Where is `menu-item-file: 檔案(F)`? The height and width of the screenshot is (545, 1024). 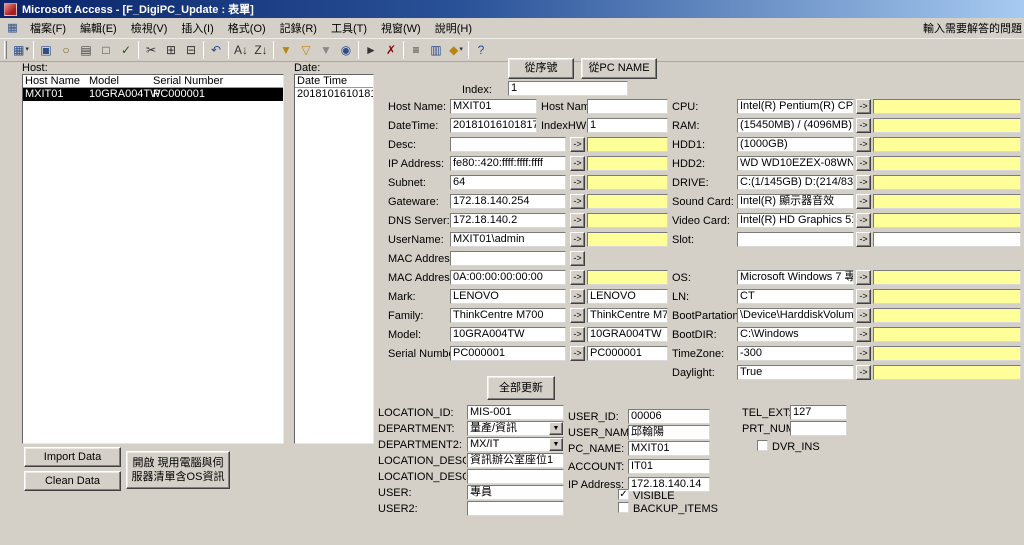
menu-item-file: 檔案(F) is located at coordinates (48, 28).